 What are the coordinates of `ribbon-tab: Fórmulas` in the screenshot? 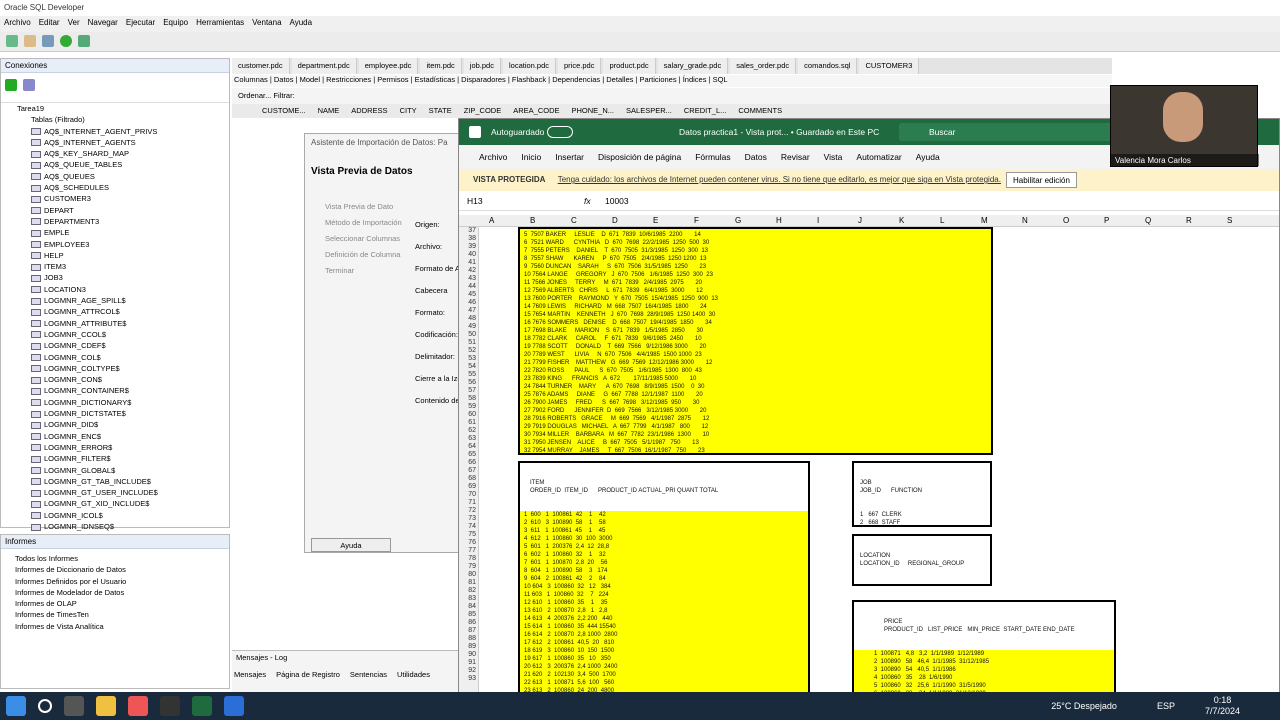 It's located at (712, 157).